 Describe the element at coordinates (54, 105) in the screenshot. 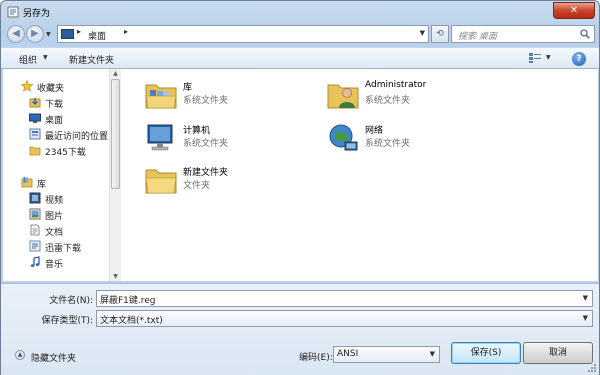

I see `nav-item-label: 下载` at that location.